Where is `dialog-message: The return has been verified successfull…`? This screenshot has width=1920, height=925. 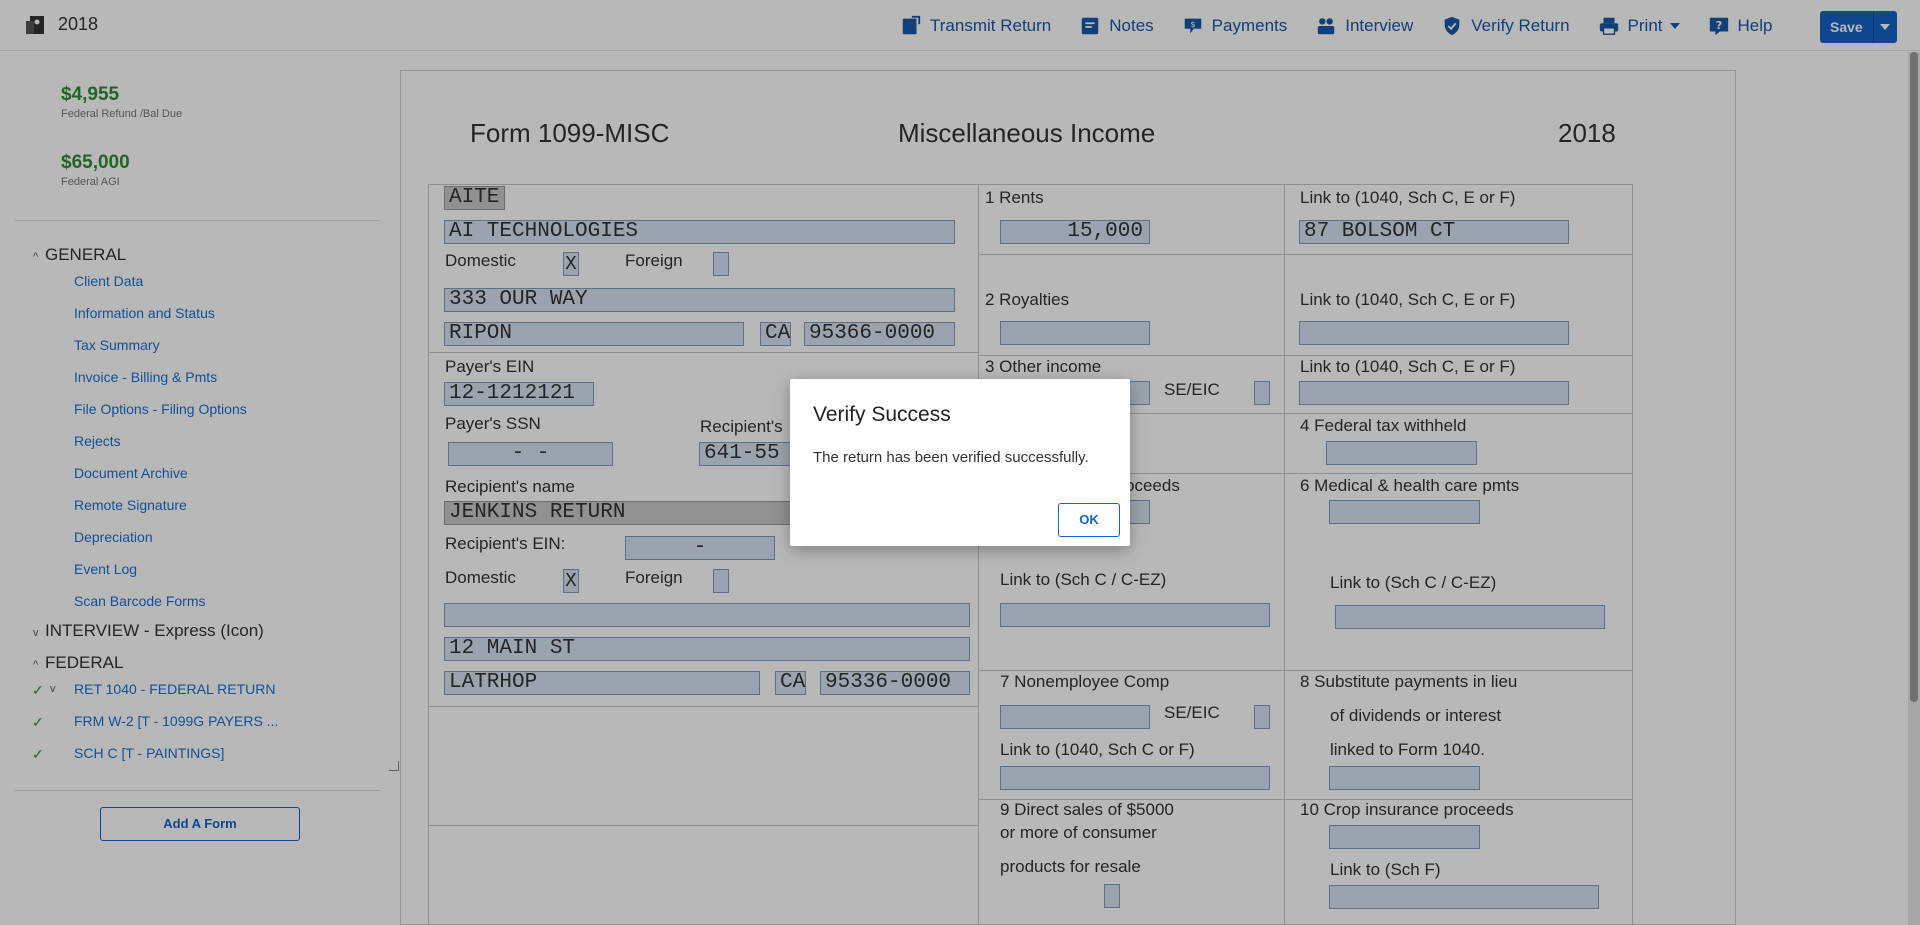
dialog-message: The return has been verified successfull… is located at coordinates (951, 457).